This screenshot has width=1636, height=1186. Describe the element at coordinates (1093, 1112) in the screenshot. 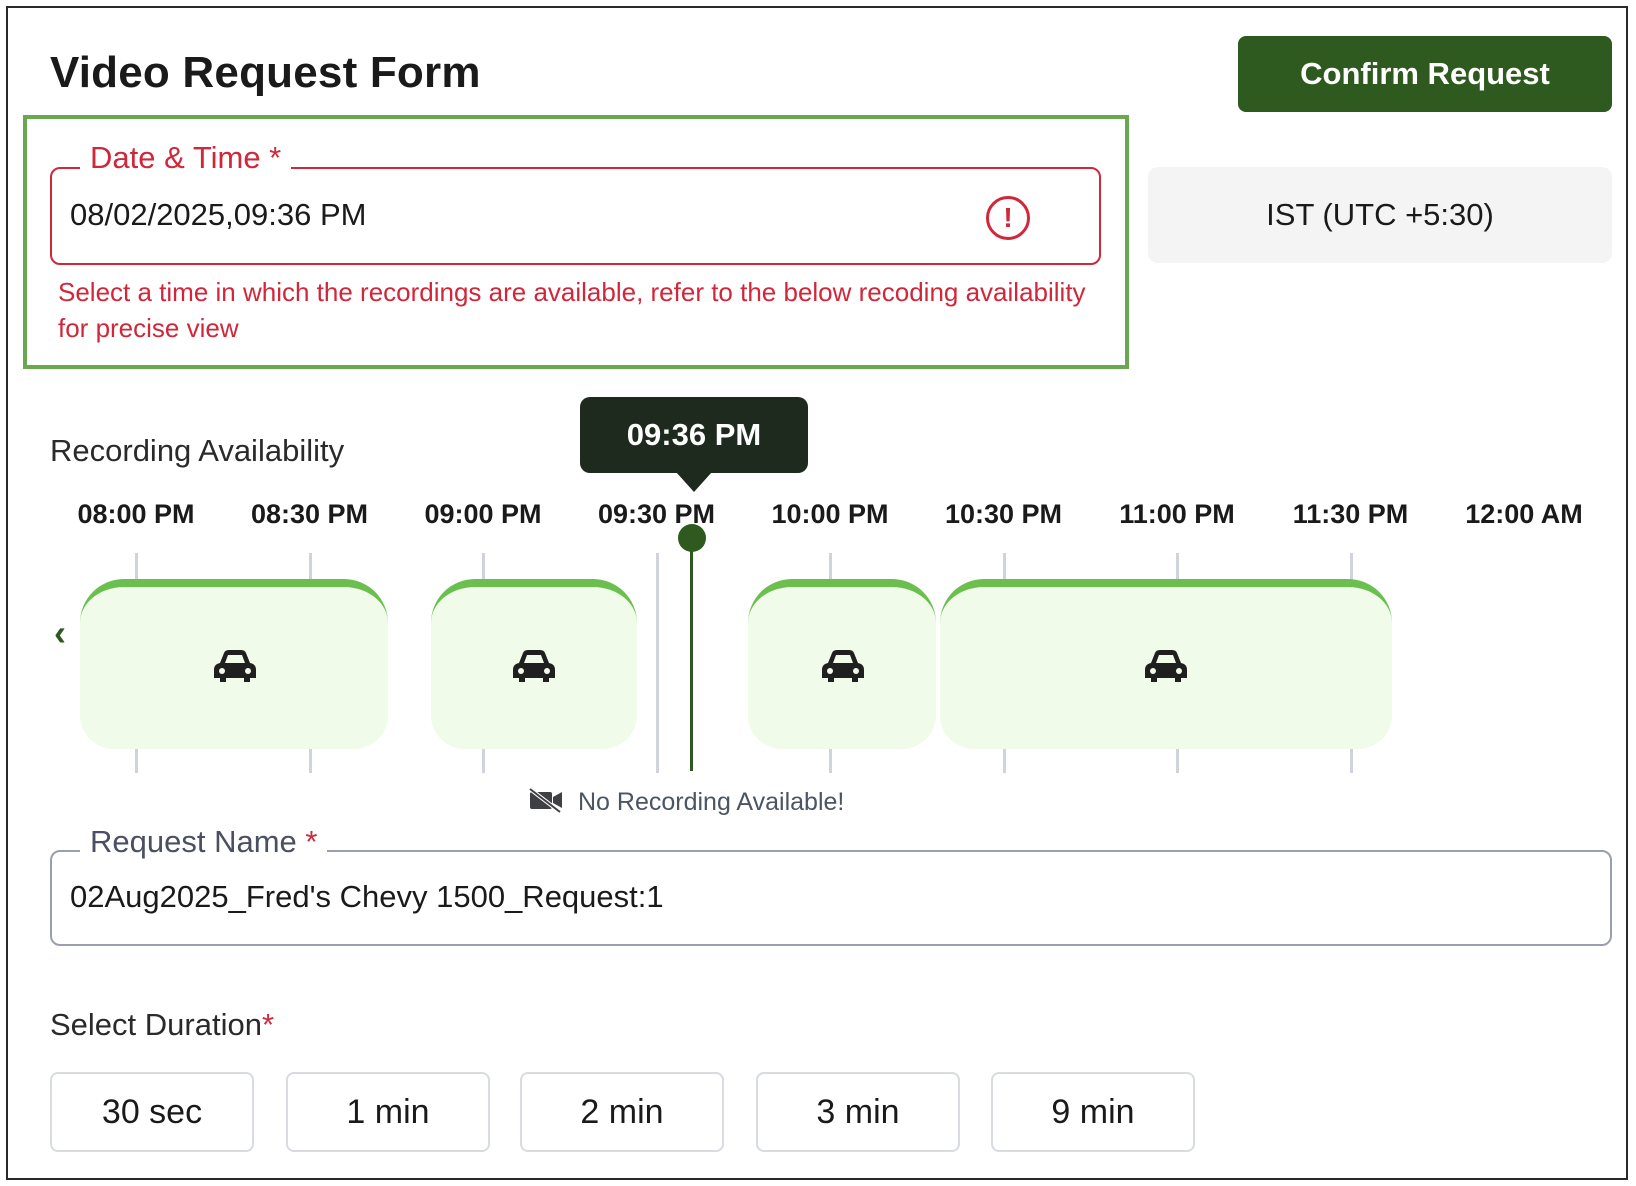

I see `duration-option-9-min: 9 min` at that location.